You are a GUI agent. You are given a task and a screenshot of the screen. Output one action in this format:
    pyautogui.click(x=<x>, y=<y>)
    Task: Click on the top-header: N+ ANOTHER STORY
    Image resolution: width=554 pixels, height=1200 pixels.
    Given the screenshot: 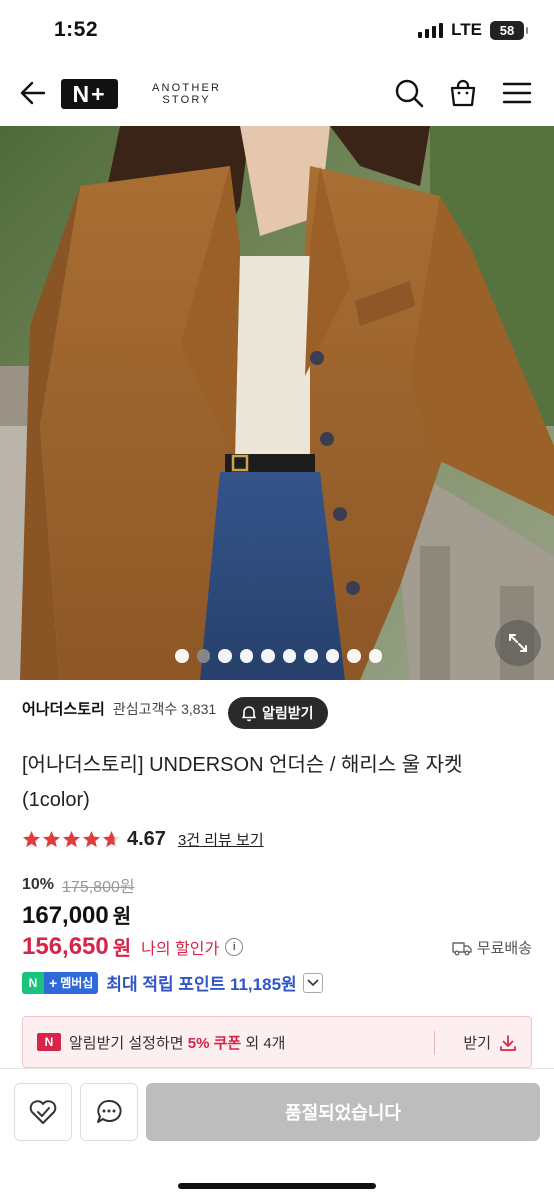 What is the action you would take?
    pyautogui.click(x=277, y=94)
    